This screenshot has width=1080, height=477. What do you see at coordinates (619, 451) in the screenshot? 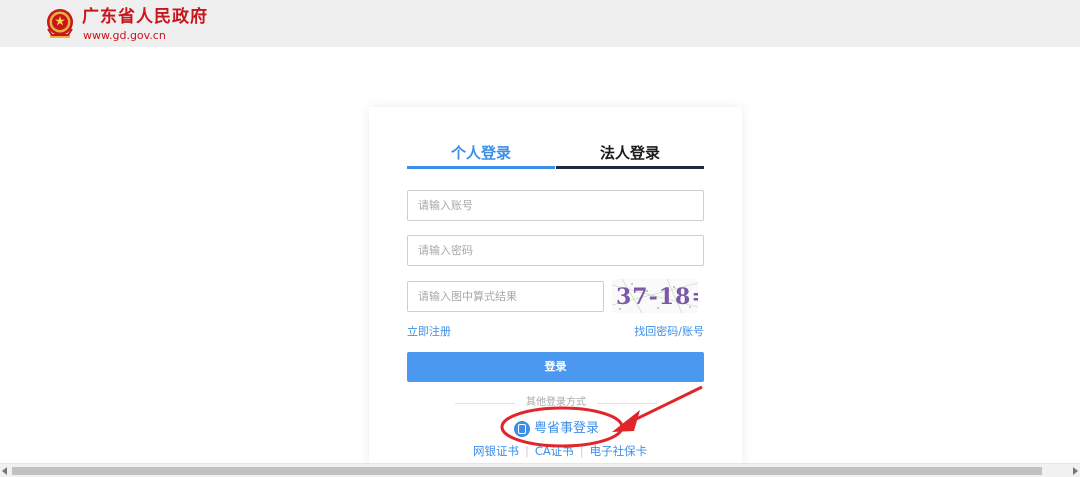
I see `social-security-card-login: 电子社保卡` at bounding box center [619, 451].